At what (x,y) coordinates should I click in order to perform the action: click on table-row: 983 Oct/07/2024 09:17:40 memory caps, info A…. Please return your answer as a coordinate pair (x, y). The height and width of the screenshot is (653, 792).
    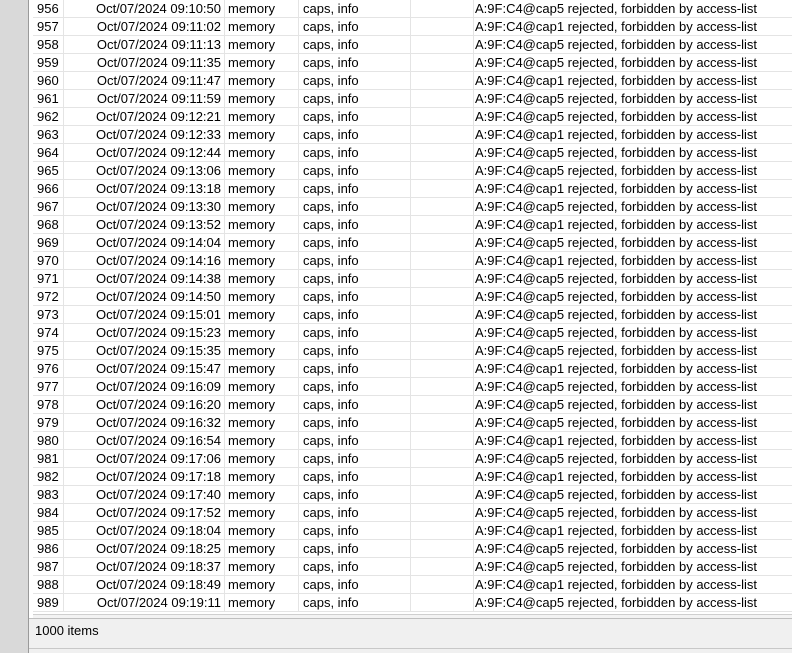
    Looking at the image, I should click on (412, 495).